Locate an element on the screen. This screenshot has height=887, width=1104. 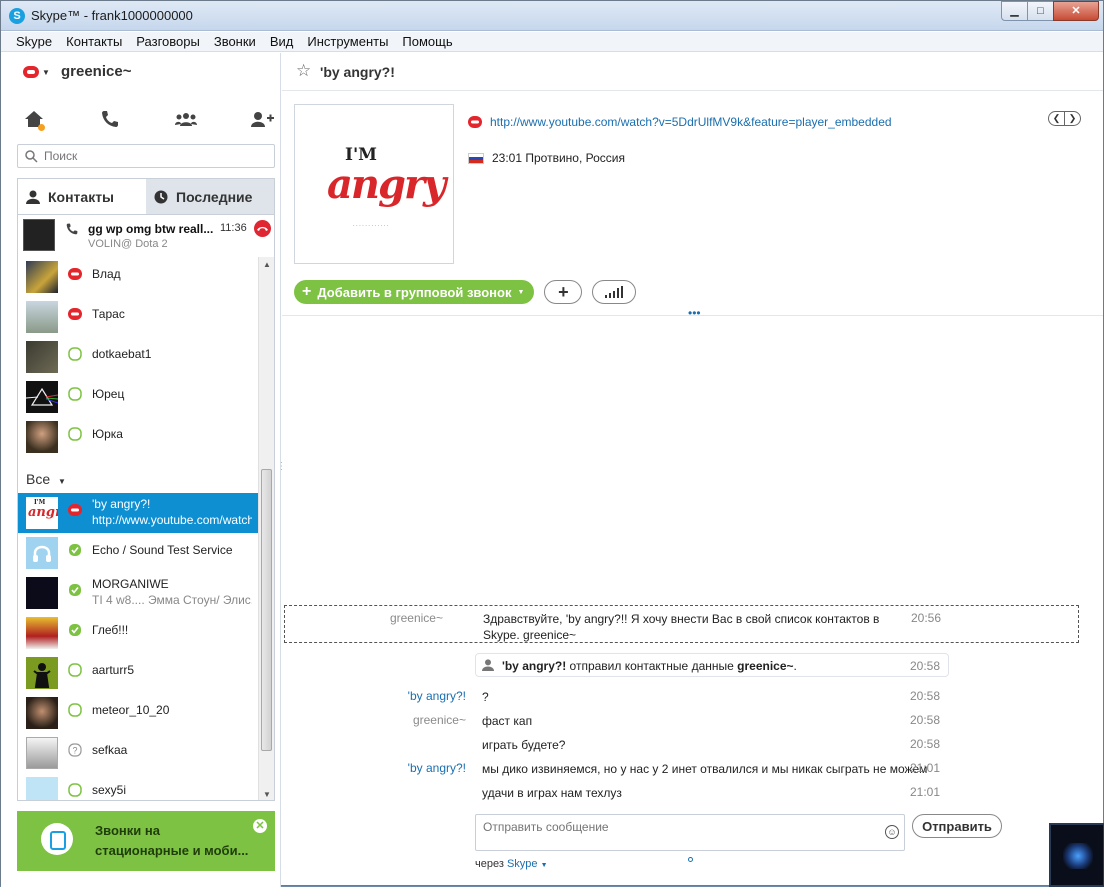
next-arrow-icon: ❯ is located at coordinates (1072, 118).